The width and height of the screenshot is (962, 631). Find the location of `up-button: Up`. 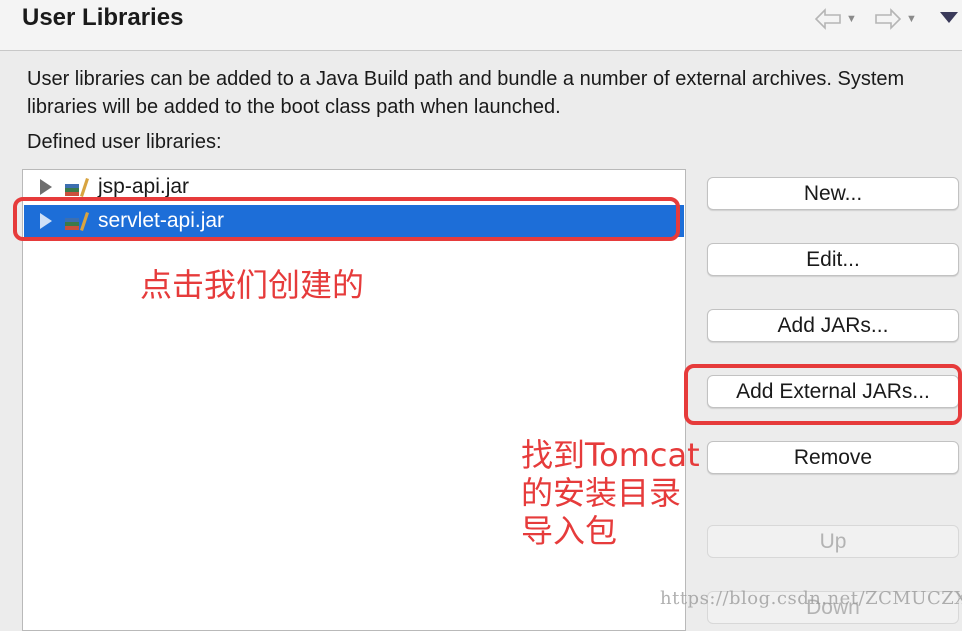

up-button: Up is located at coordinates (833, 541).